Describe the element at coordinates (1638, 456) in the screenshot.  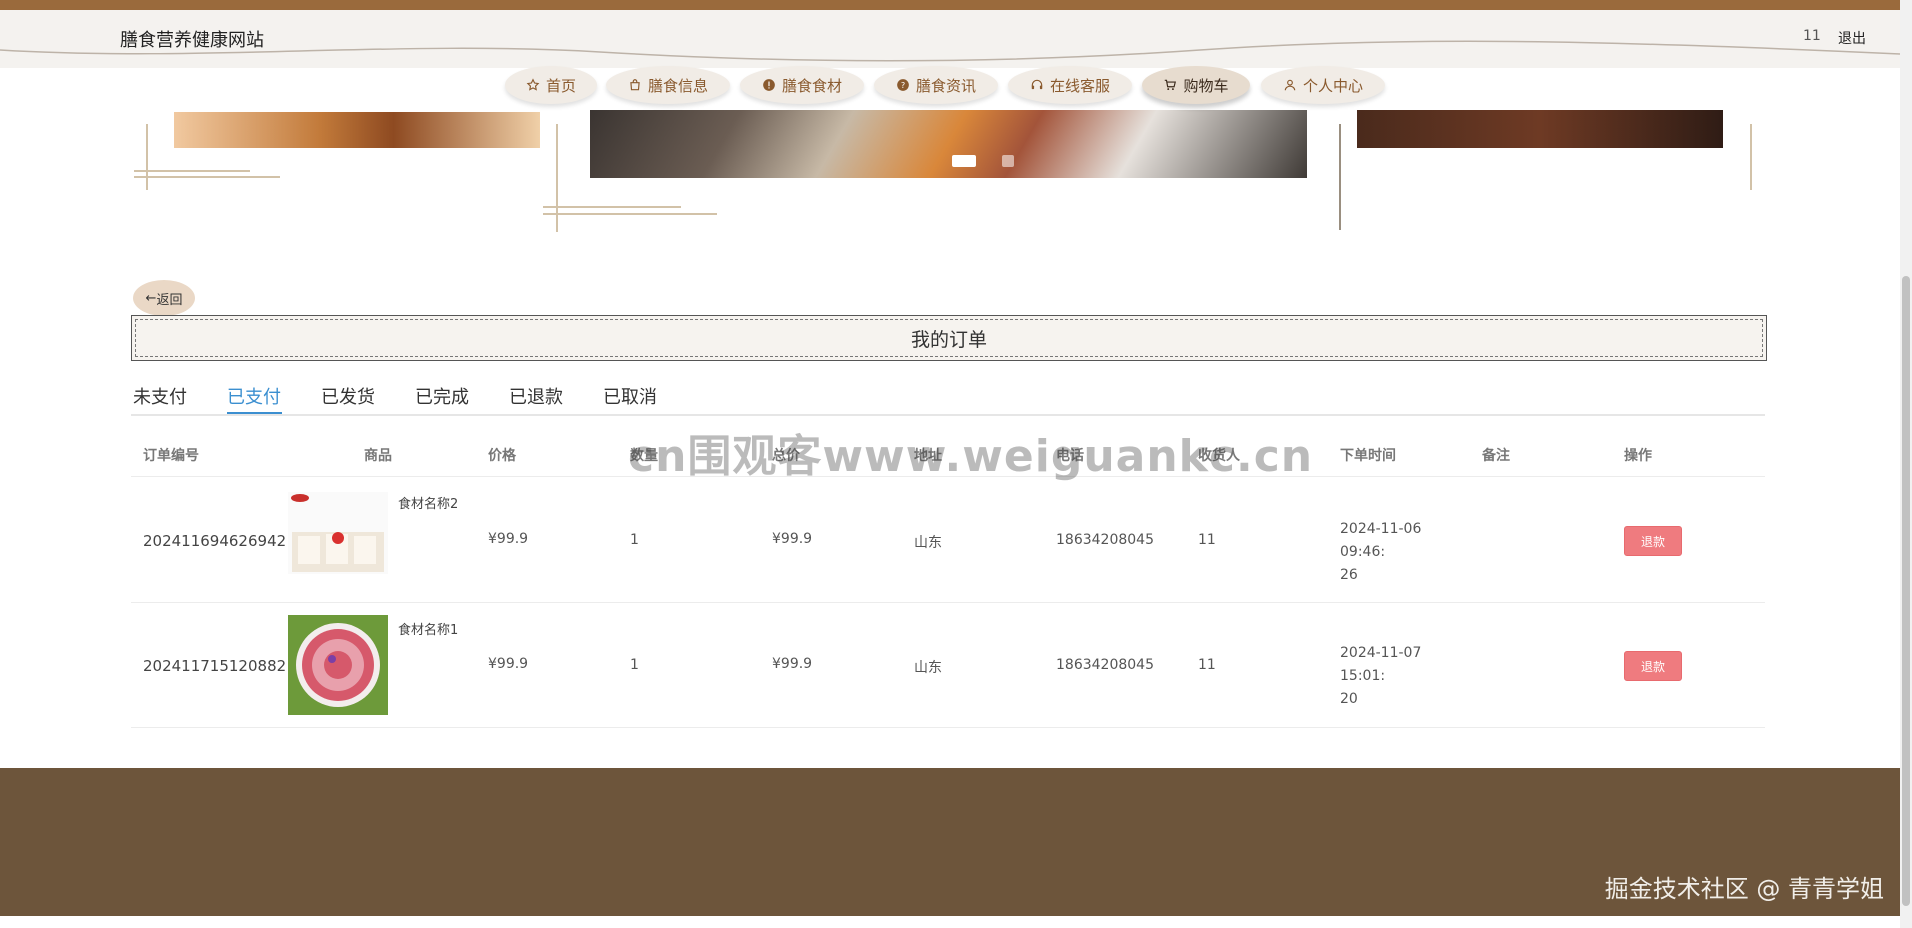
I see `col-header-action: 操作` at that location.